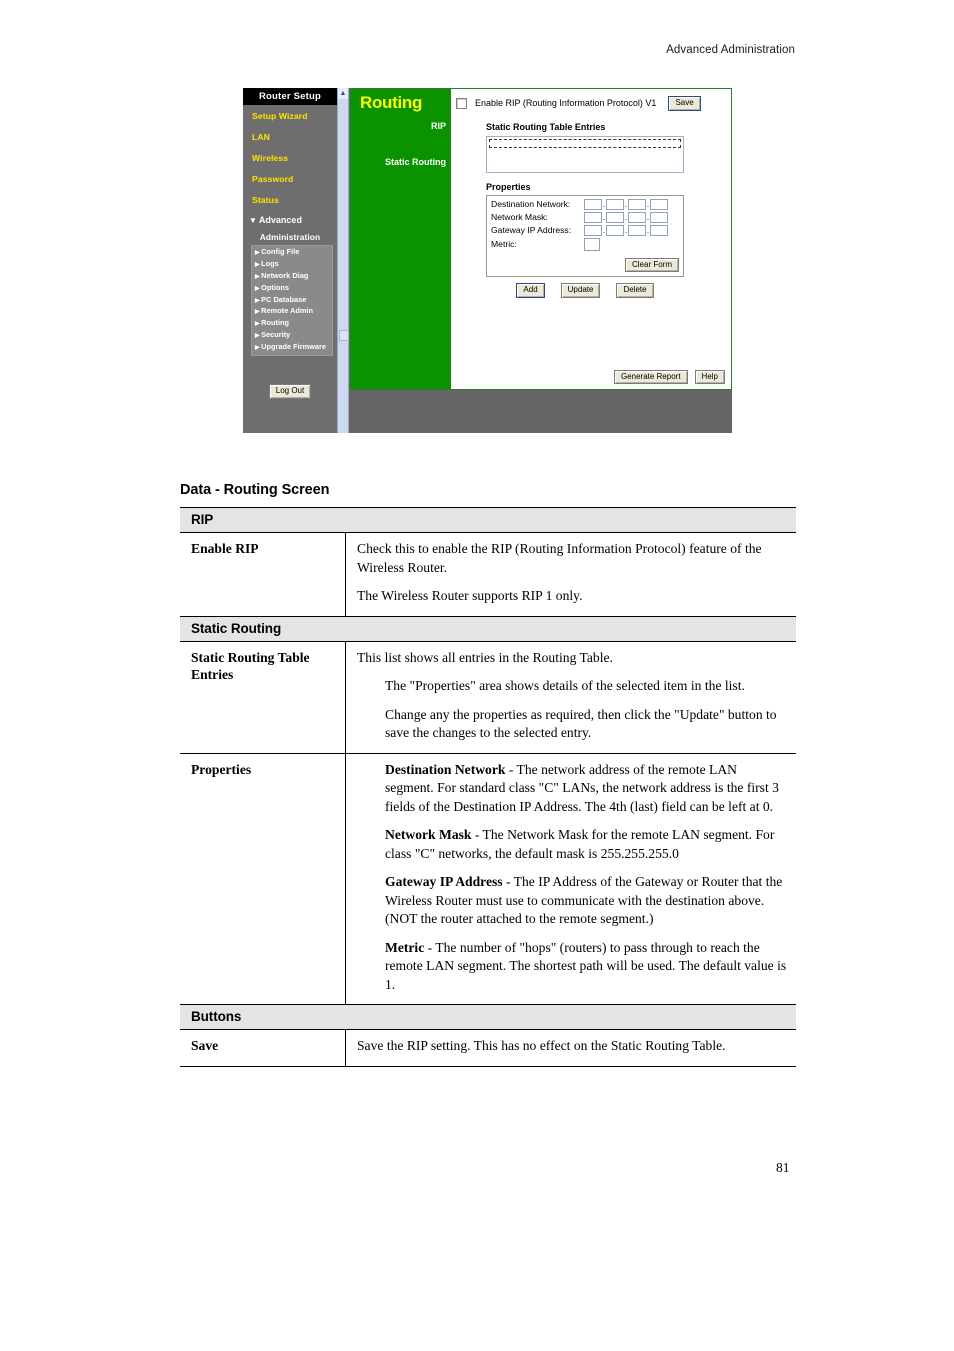  Describe the element at coordinates (405, 947) in the screenshot. I see `term-metric: Metric` at that location.